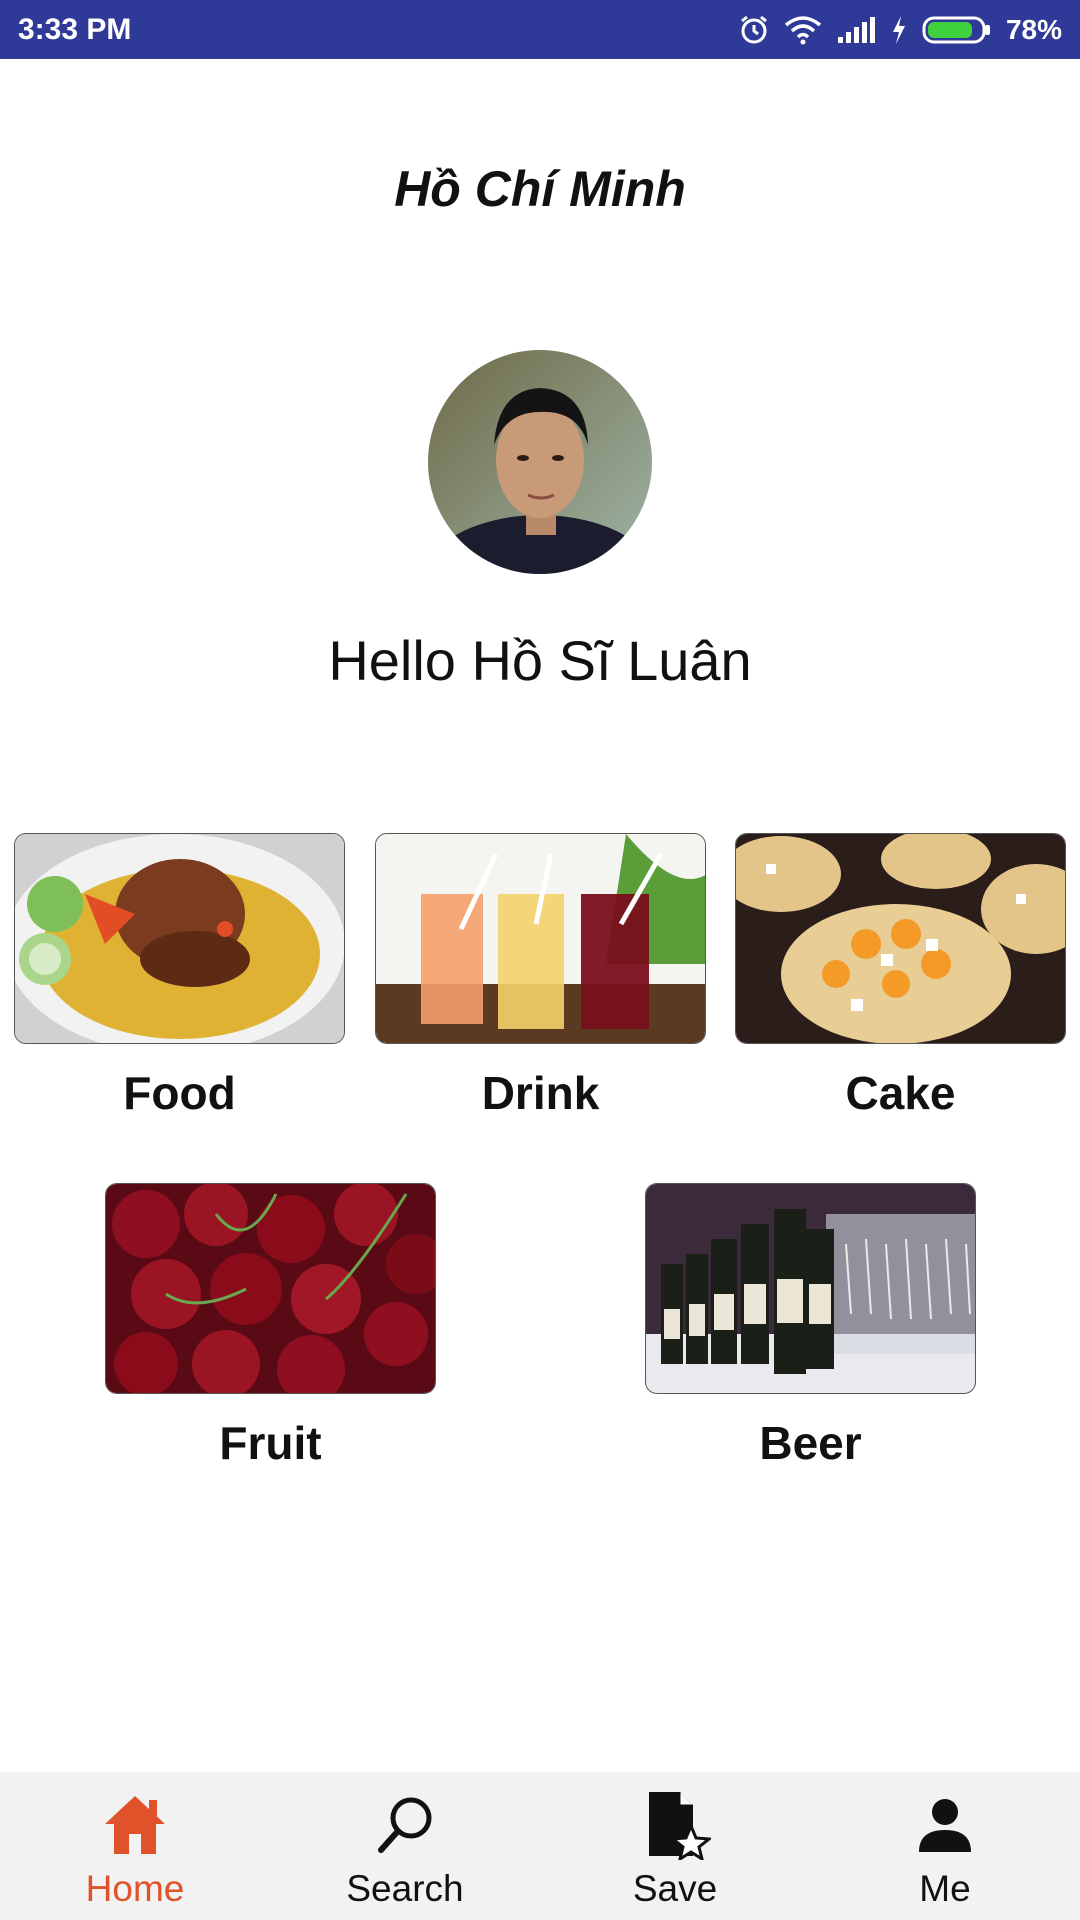 This screenshot has height=1920, width=1080. What do you see at coordinates (540, 462) in the screenshot?
I see `avatar` at bounding box center [540, 462].